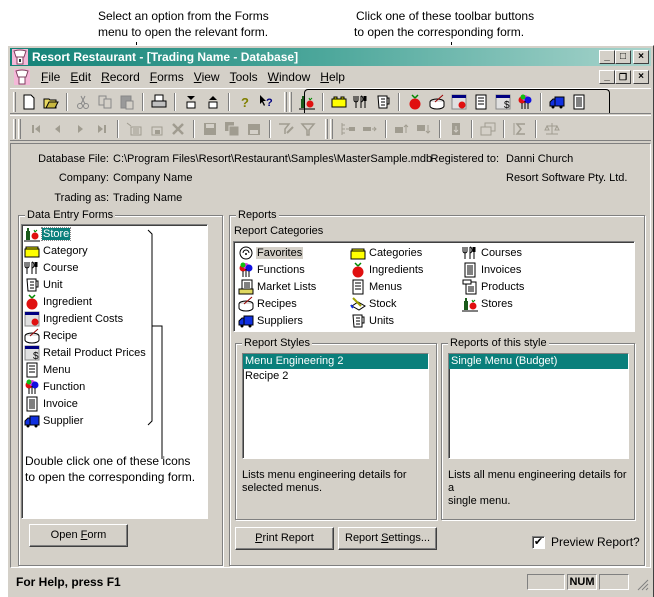  What do you see at coordinates (623, 77) in the screenshot?
I see `mdi-restore-button: ❐` at bounding box center [623, 77].